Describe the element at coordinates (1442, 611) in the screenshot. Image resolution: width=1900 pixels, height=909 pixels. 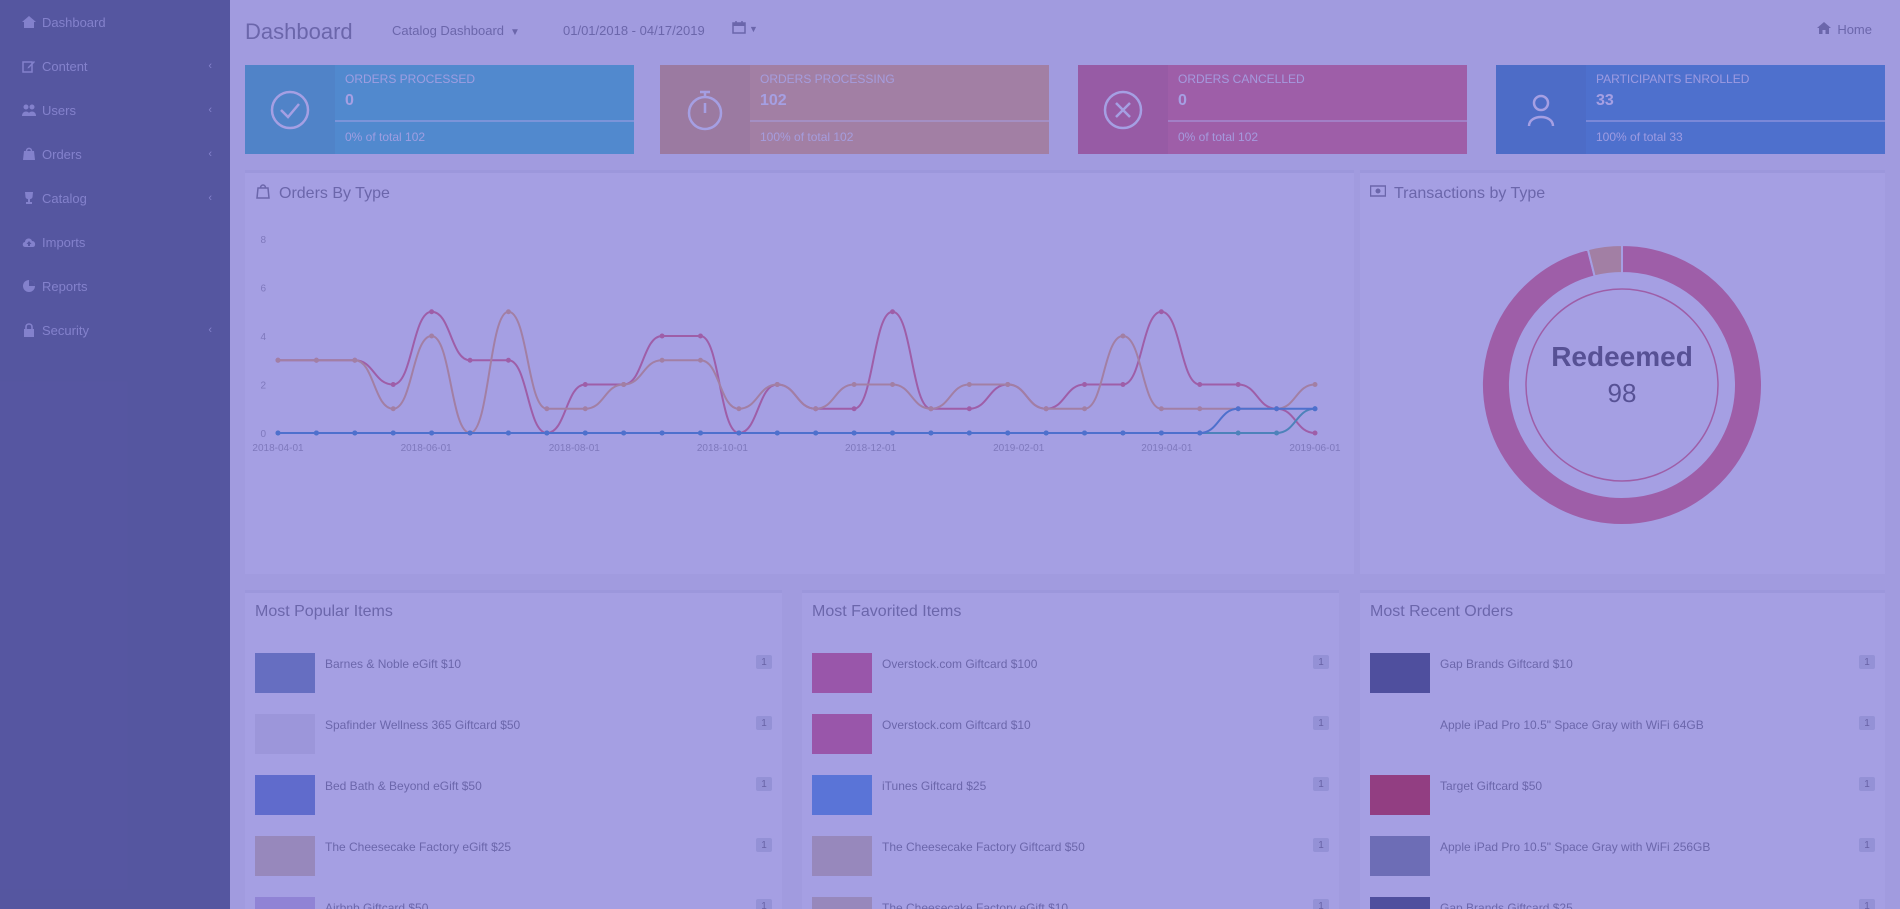
I see `most-recent-orders-title: Most Recent Orders` at that location.